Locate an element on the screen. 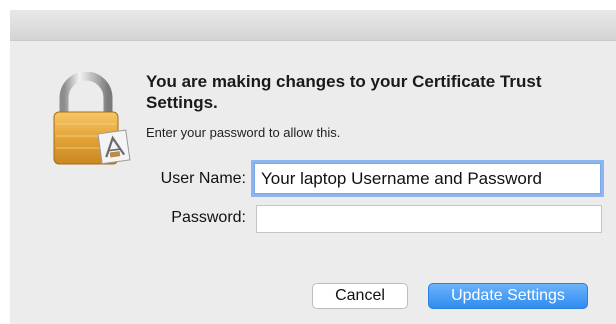 The height and width of the screenshot is (324, 616). password-input is located at coordinates (429, 219).